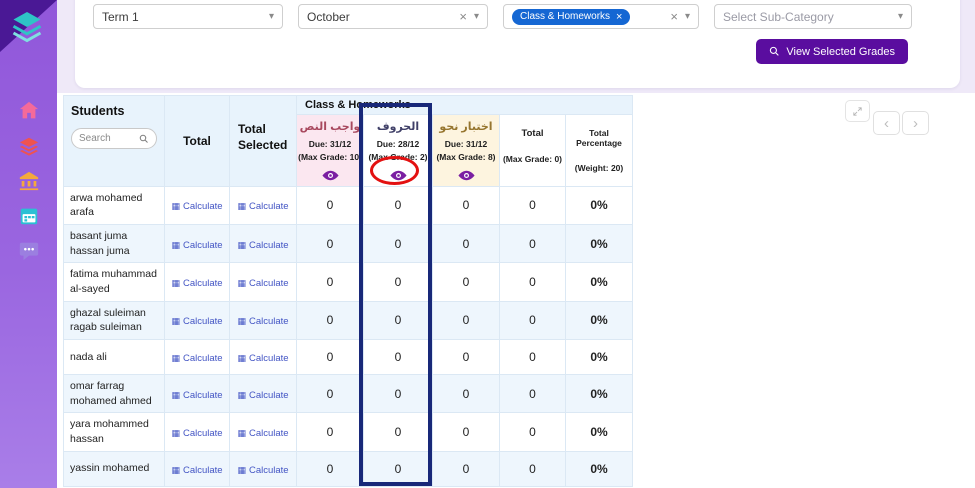 The height and width of the screenshot is (488, 975). Describe the element at coordinates (532, 150) in the screenshot. I see `total-column-header: Total (Max Grade: 0)` at that location.